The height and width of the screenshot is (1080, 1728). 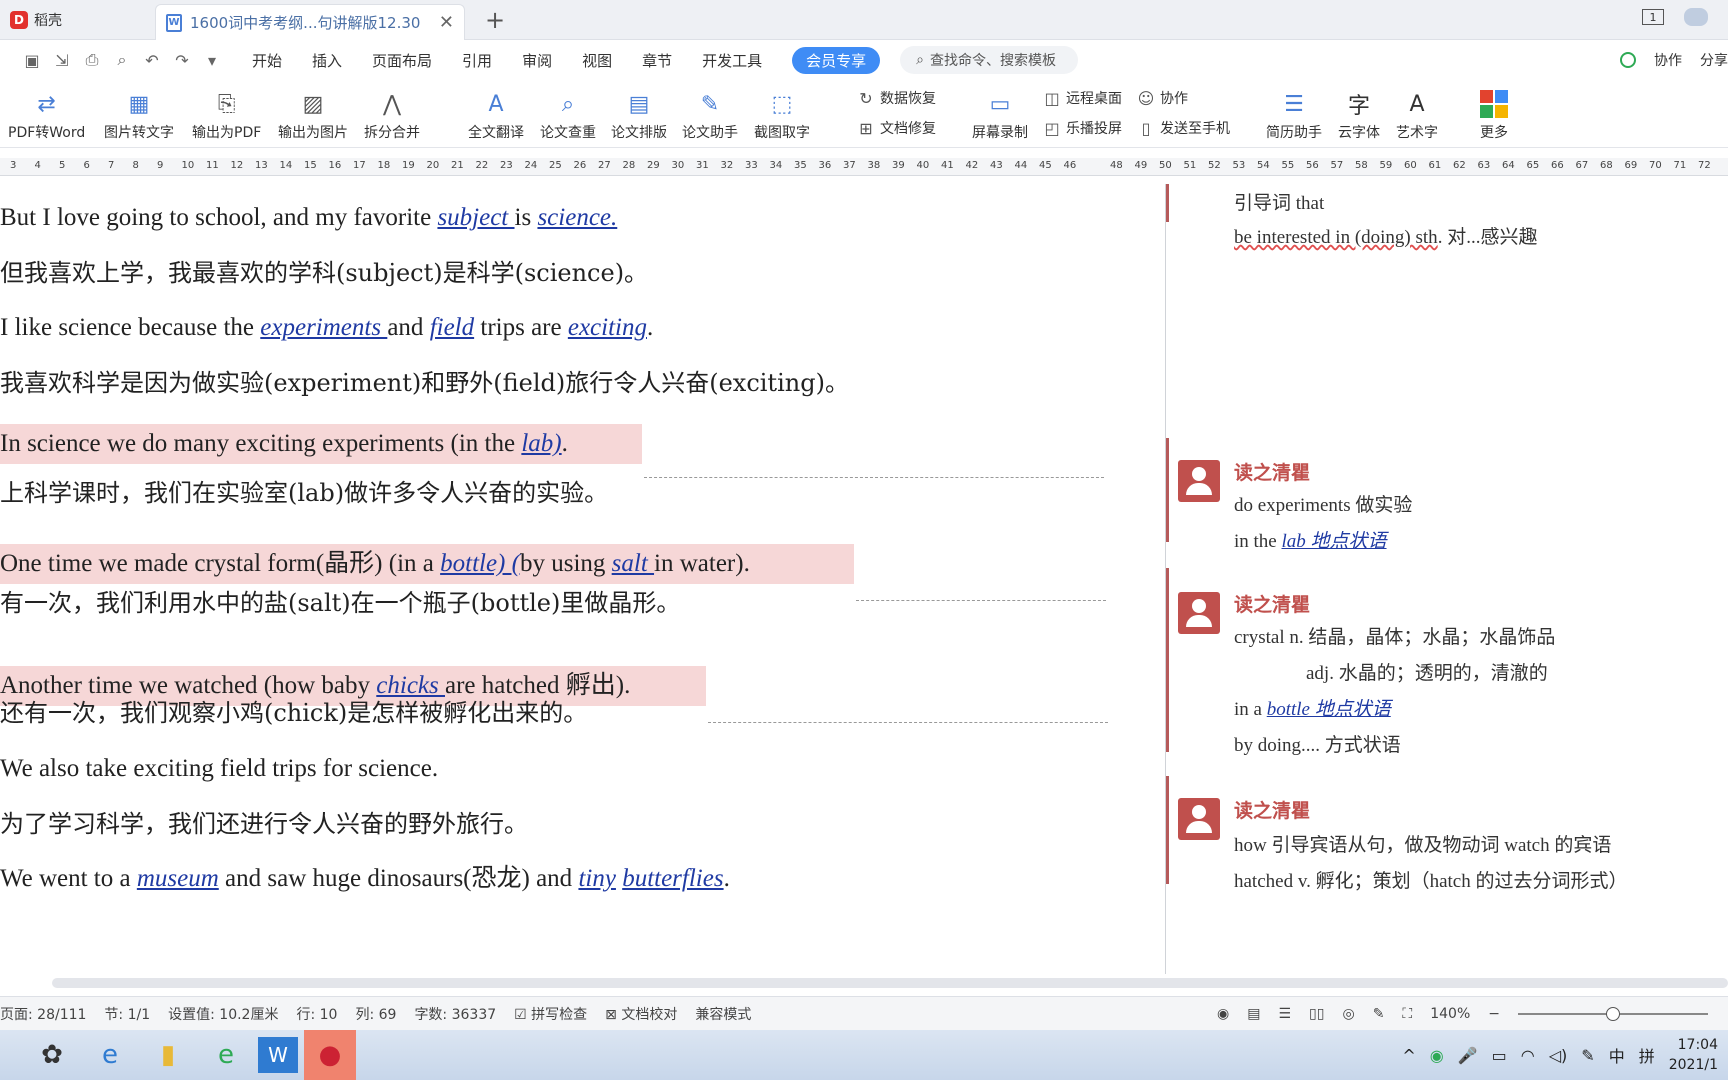 What do you see at coordinates (226, 1055) in the screenshot?
I see `browser-green-icon: e` at bounding box center [226, 1055].